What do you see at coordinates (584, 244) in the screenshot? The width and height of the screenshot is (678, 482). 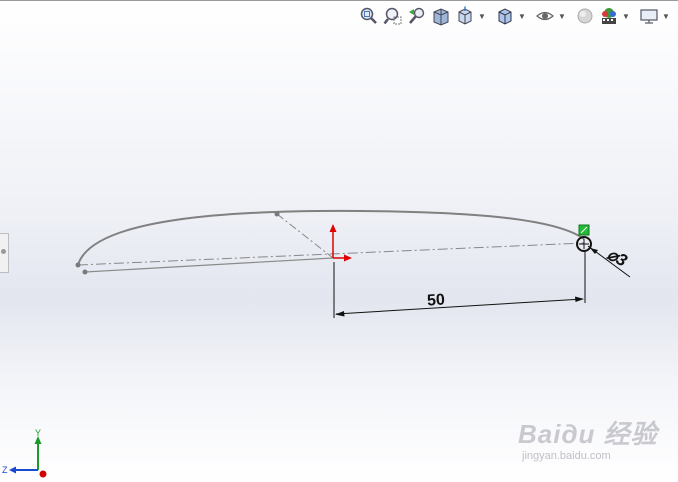 I see `small-circle` at bounding box center [584, 244].